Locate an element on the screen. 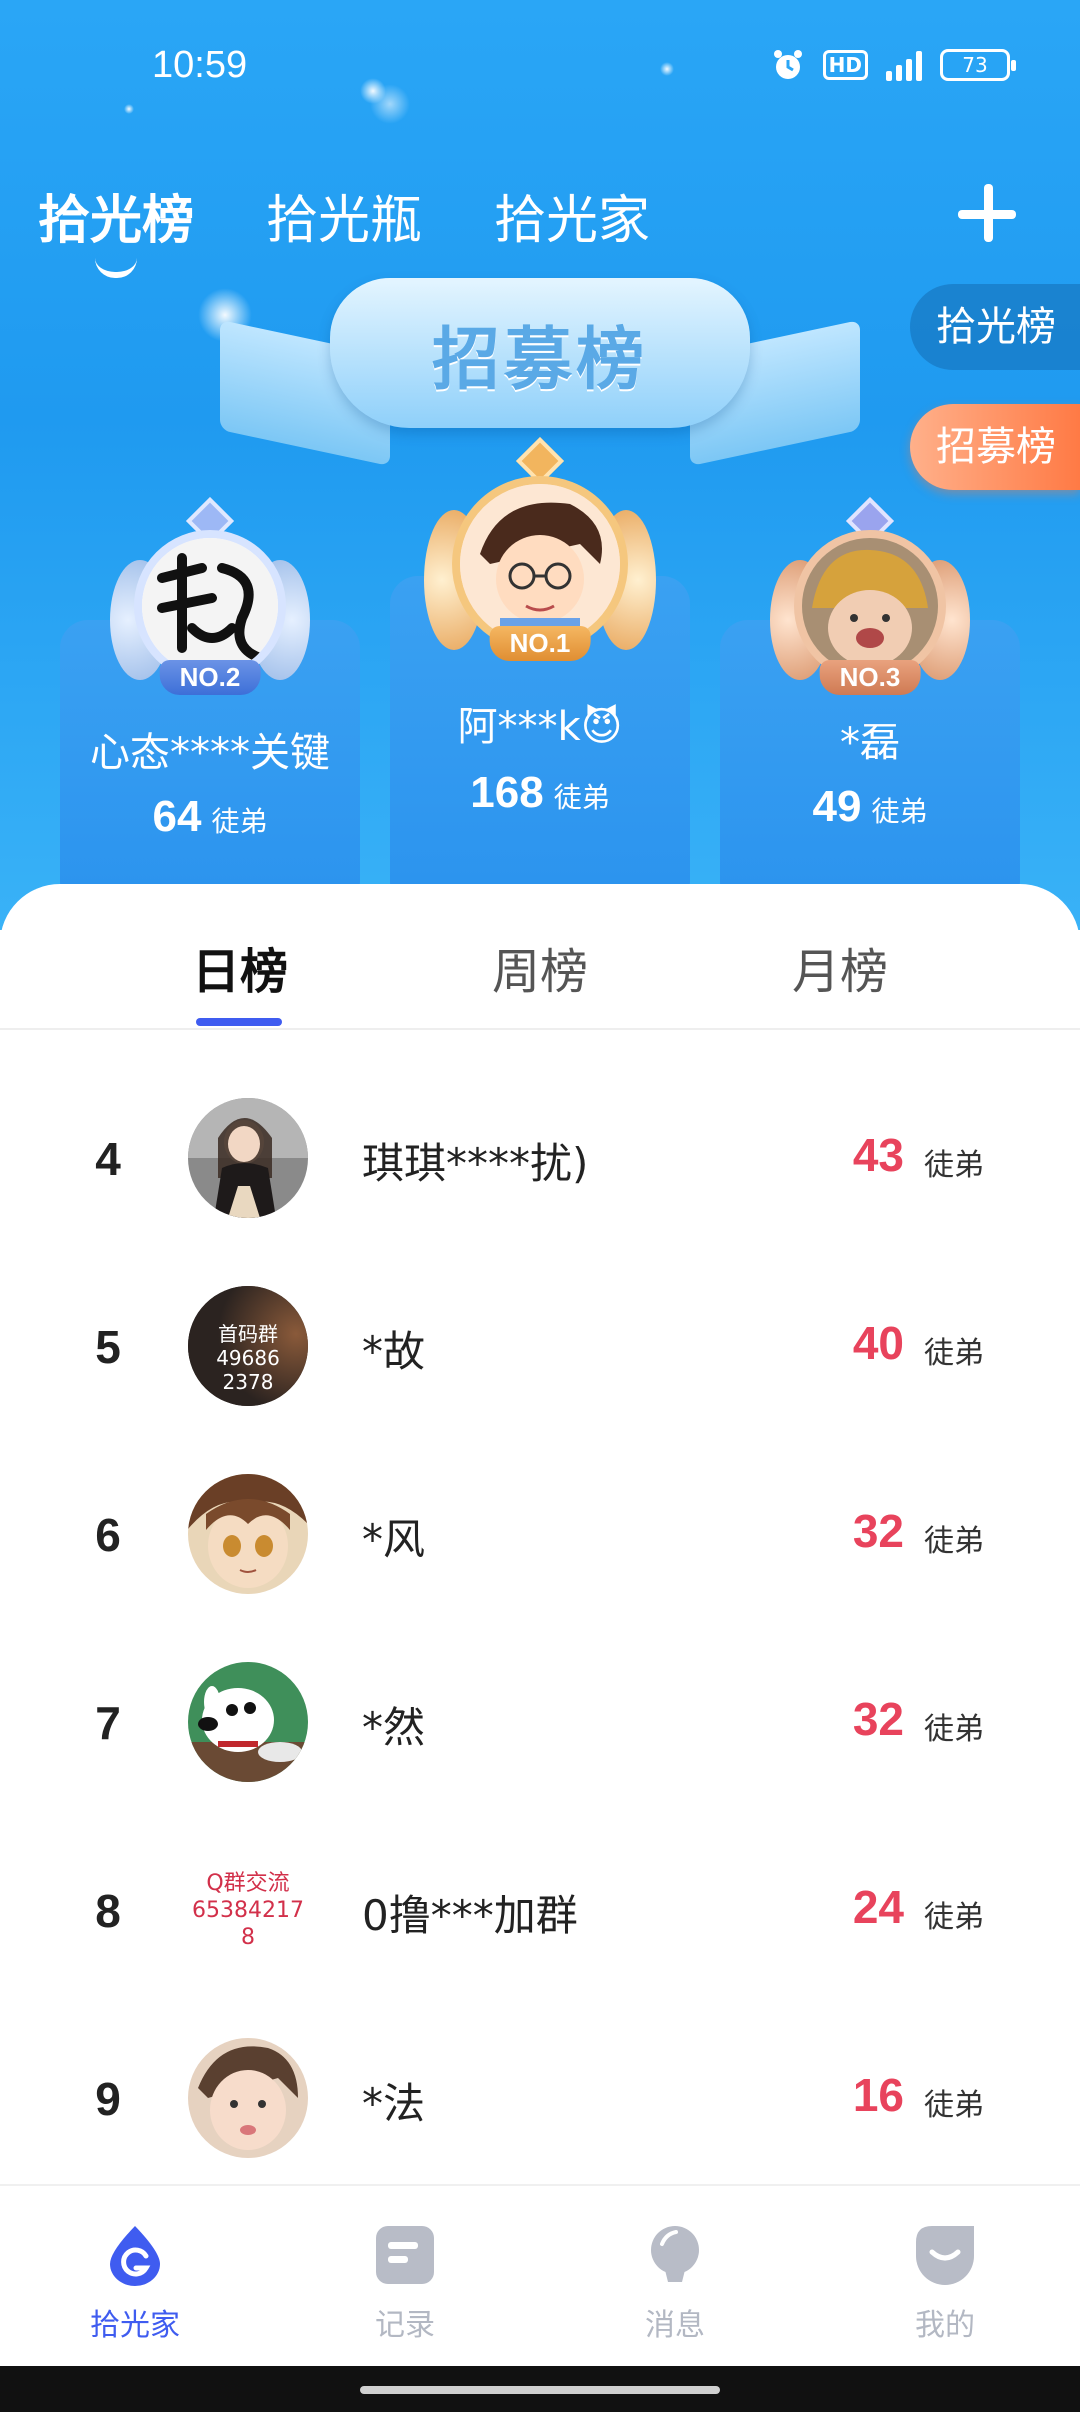  avatar: 首码群 49686 2378 is located at coordinates (248, 1346).